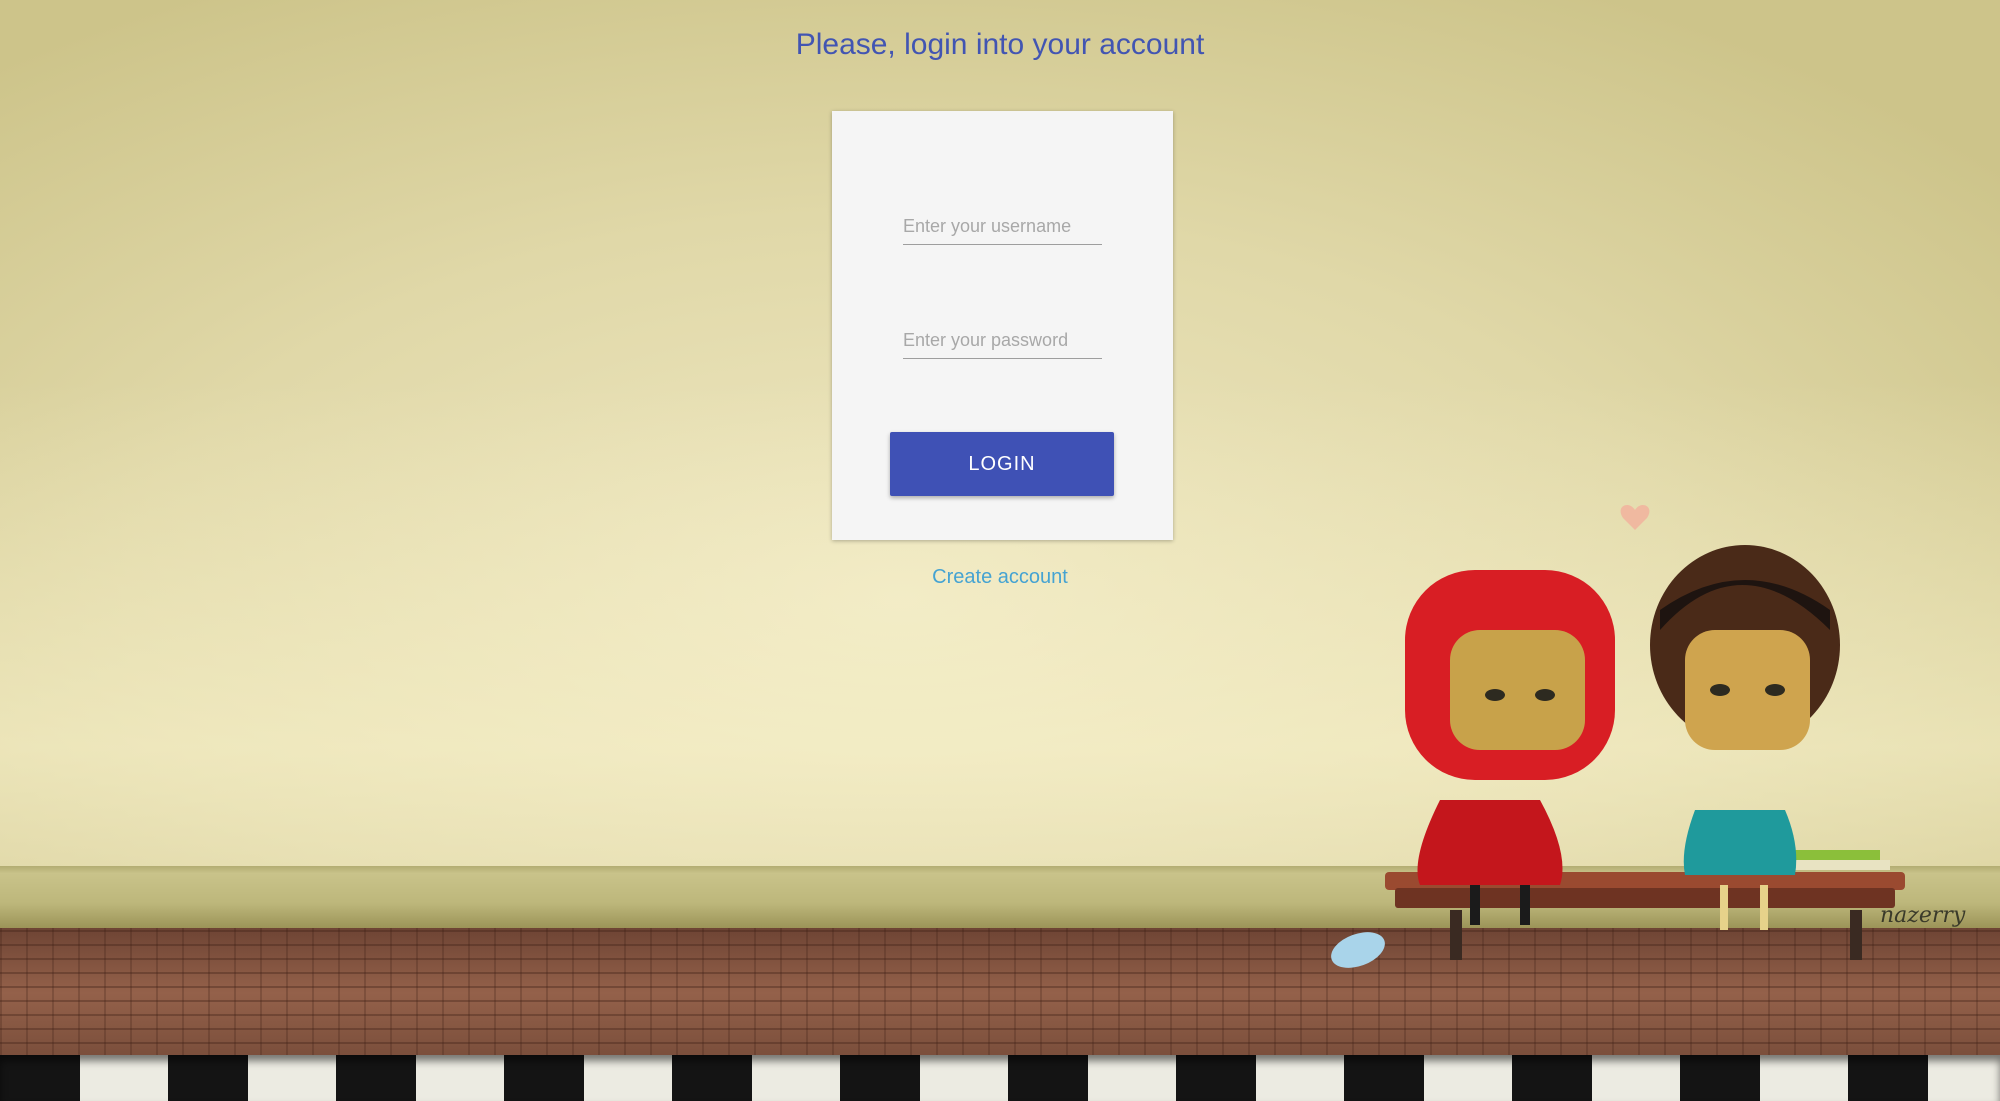  What do you see at coordinates (1923, 915) in the screenshot?
I see `artist-signature: nazerry` at bounding box center [1923, 915].